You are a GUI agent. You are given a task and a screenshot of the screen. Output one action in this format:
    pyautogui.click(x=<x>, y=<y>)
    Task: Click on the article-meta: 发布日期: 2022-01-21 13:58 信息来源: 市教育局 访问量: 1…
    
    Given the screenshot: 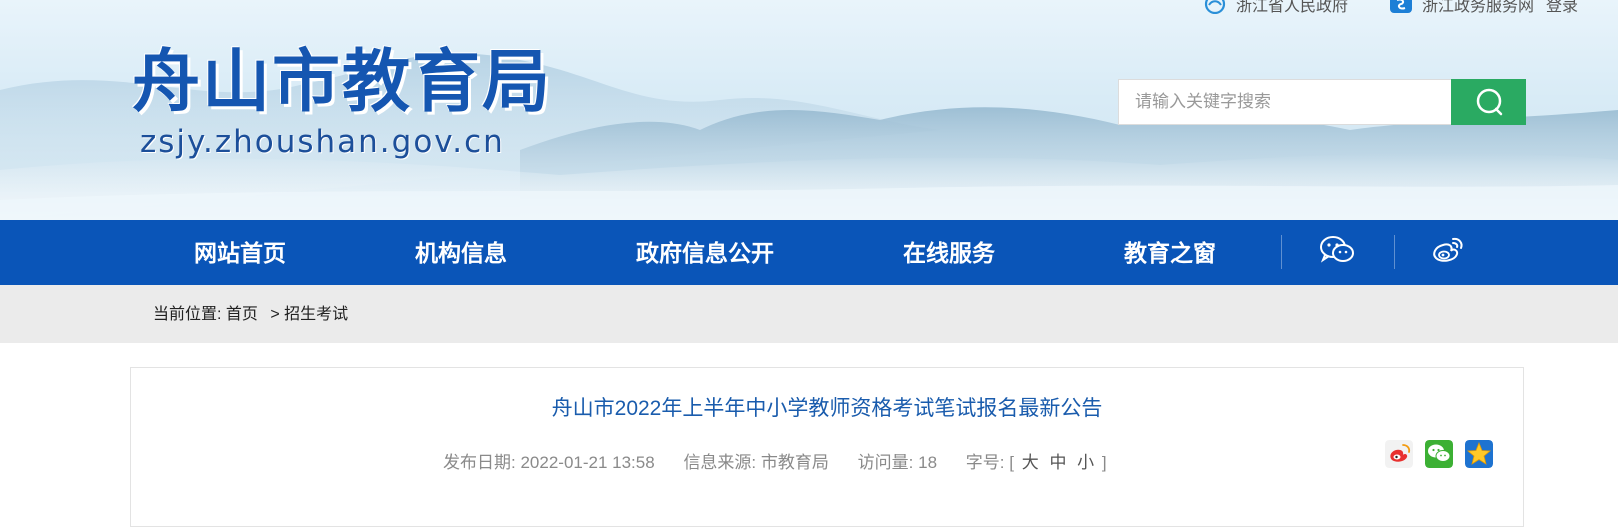 What is the action you would take?
    pyautogui.click(x=775, y=460)
    